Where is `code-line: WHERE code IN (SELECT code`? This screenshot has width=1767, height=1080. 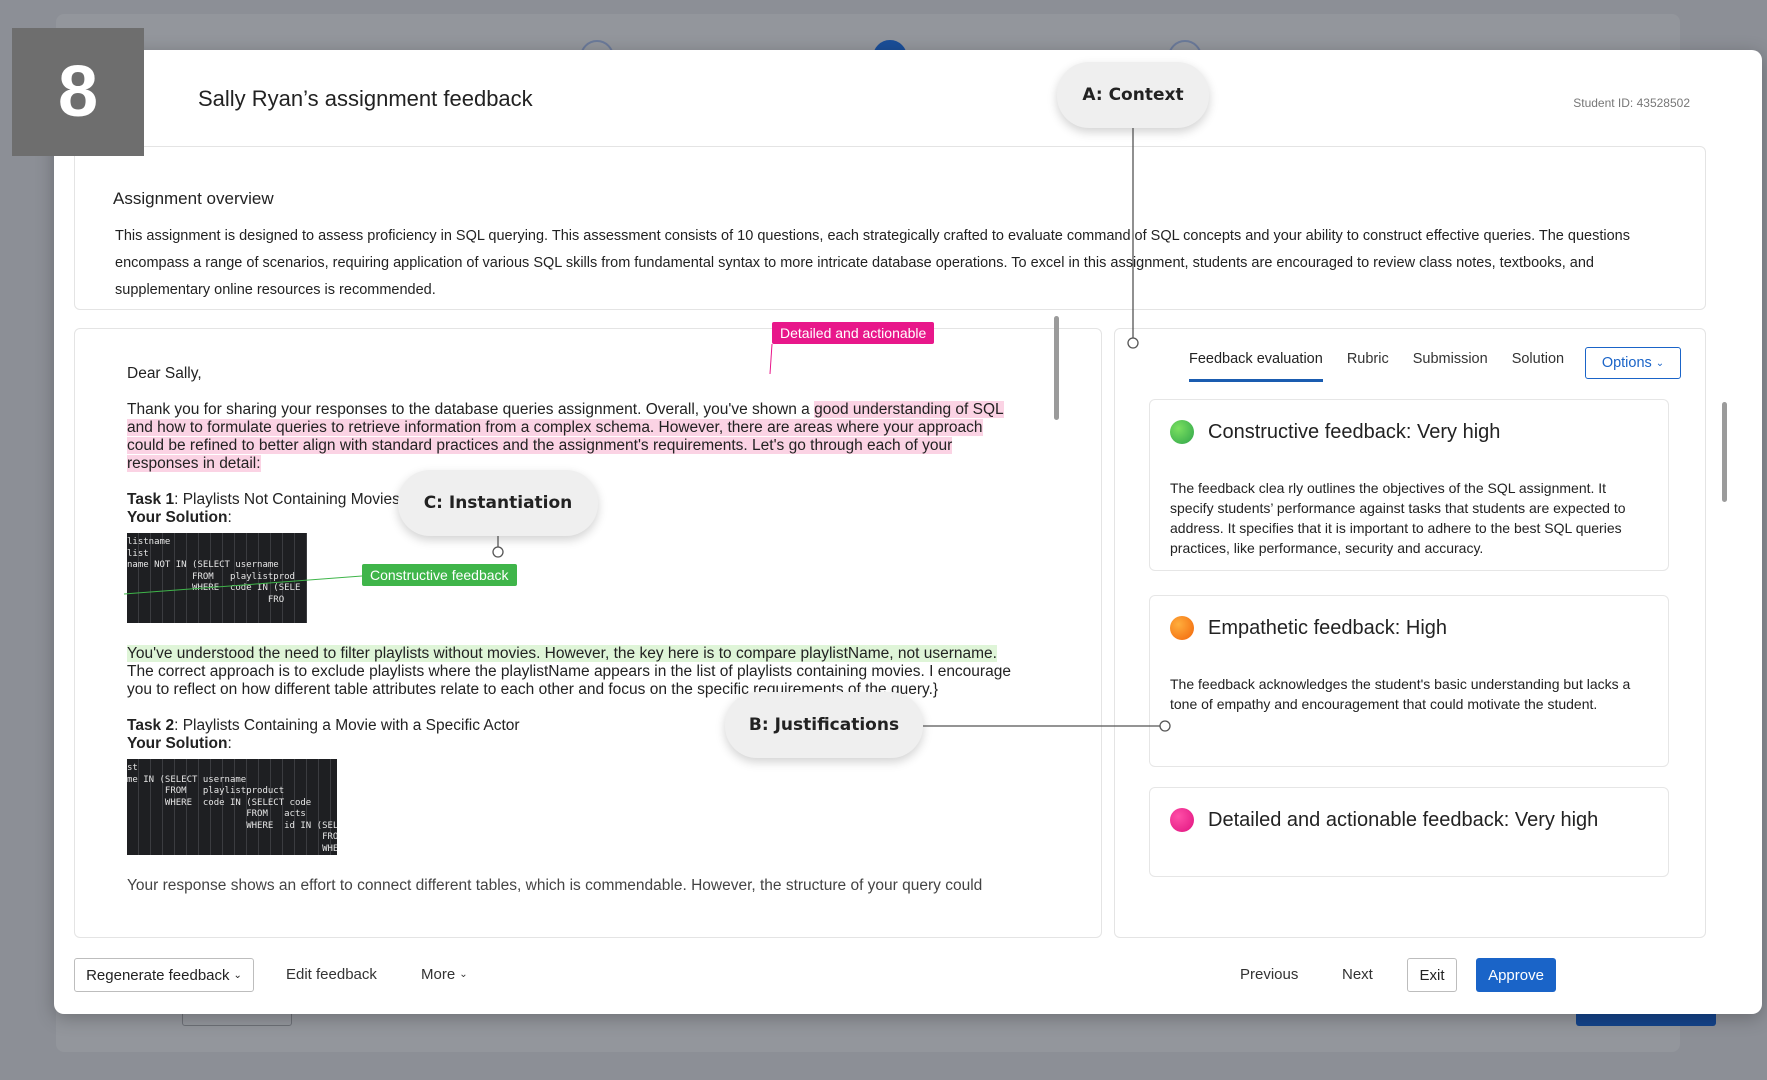
code-line: WHERE code IN (SELECT code is located at coordinates (219, 802).